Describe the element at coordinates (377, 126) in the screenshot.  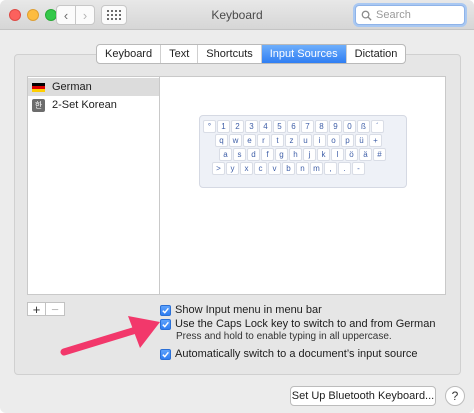
I see `keyboard-key: ´` at that location.